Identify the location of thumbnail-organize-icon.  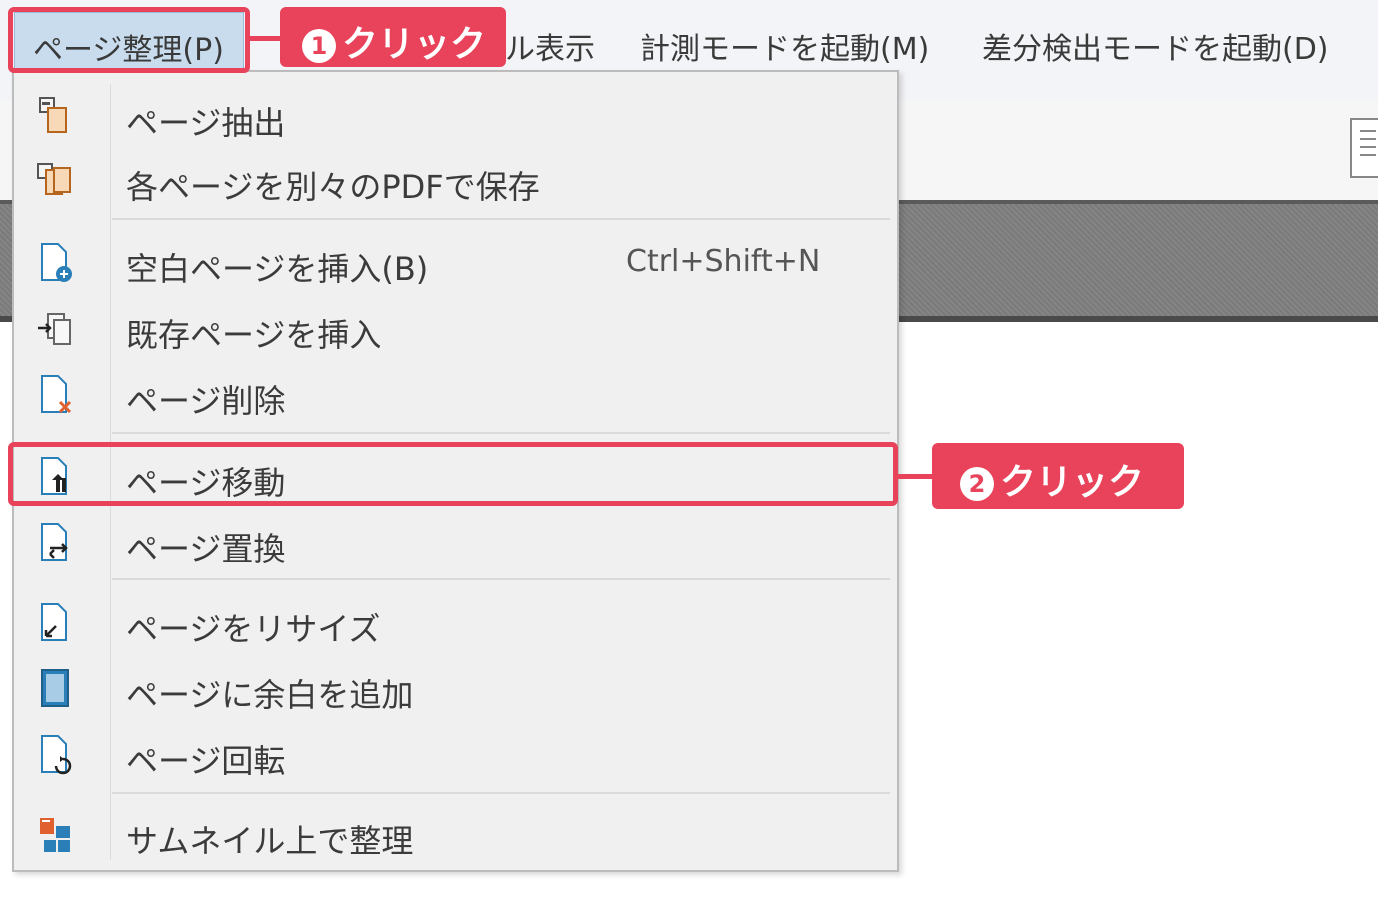
(55, 835).